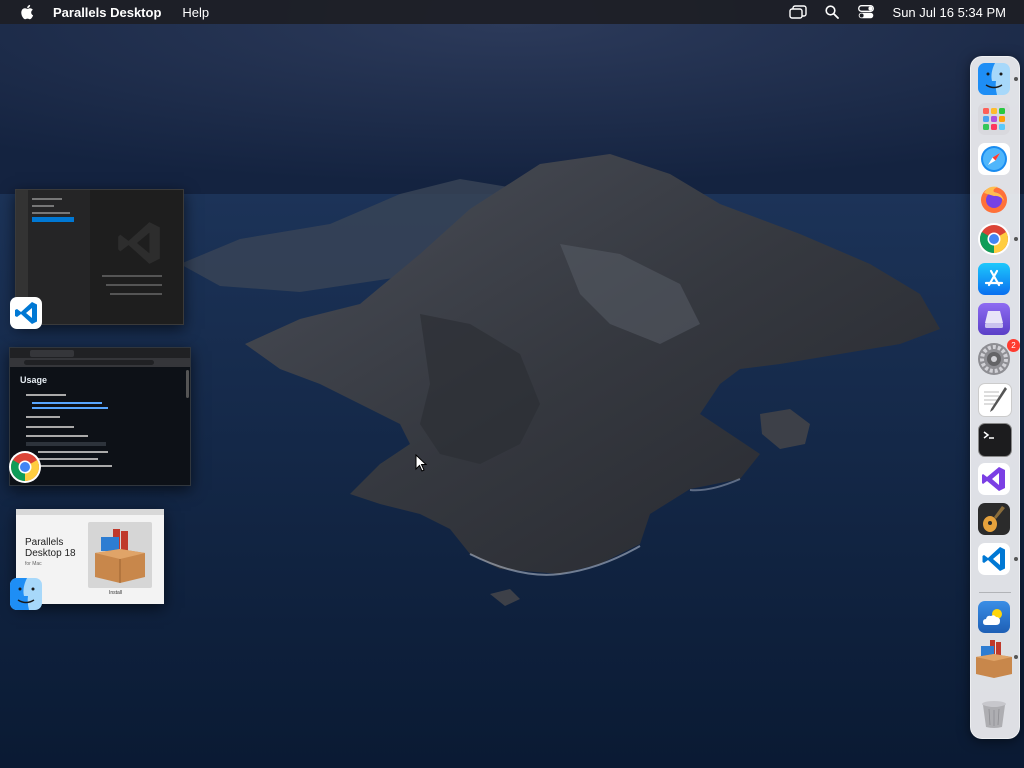 This screenshot has height=768, width=1024. Describe the element at coordinates (44, 542) in the screenshot. I see `parallels-product-line1: Parallels` at that location.